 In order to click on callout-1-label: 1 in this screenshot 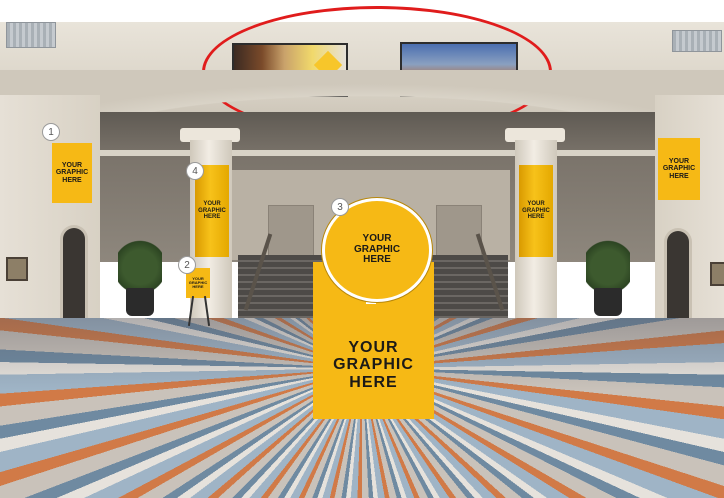, I will do `click(51, 132)`.